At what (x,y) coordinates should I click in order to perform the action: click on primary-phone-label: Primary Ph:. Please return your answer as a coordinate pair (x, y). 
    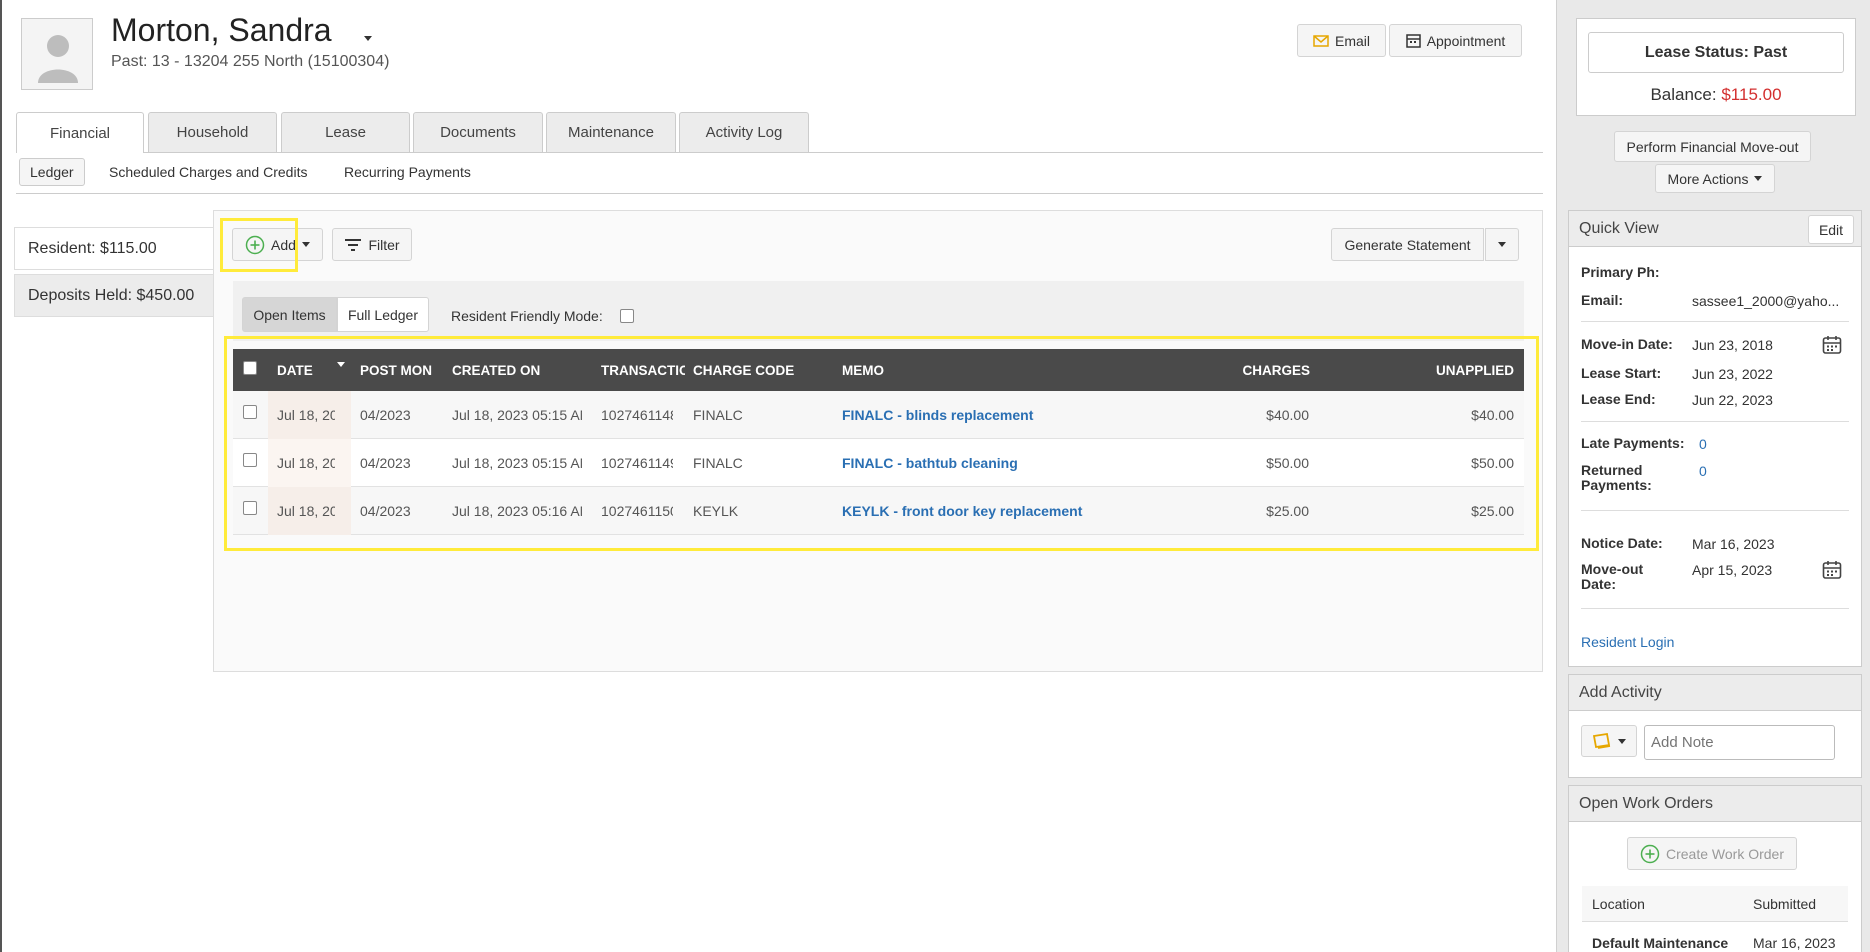
    Looking at the image, I should click on (1620, 272).